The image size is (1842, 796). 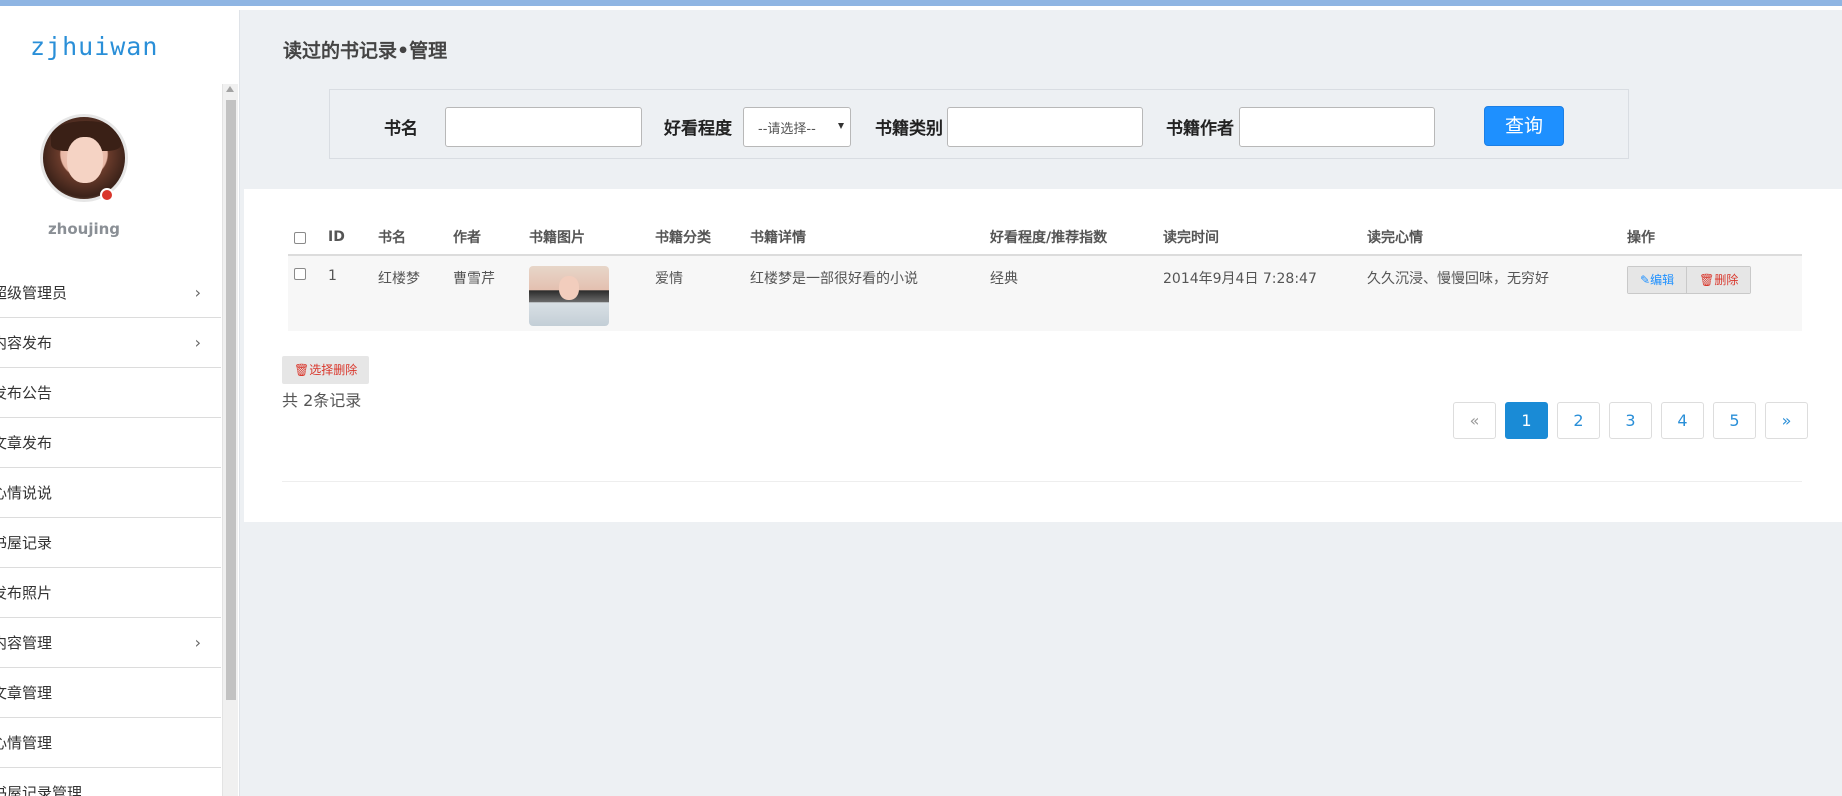 I want to click on sidebar-item-article-manage: 文章管理, so click(x=110, y=693).